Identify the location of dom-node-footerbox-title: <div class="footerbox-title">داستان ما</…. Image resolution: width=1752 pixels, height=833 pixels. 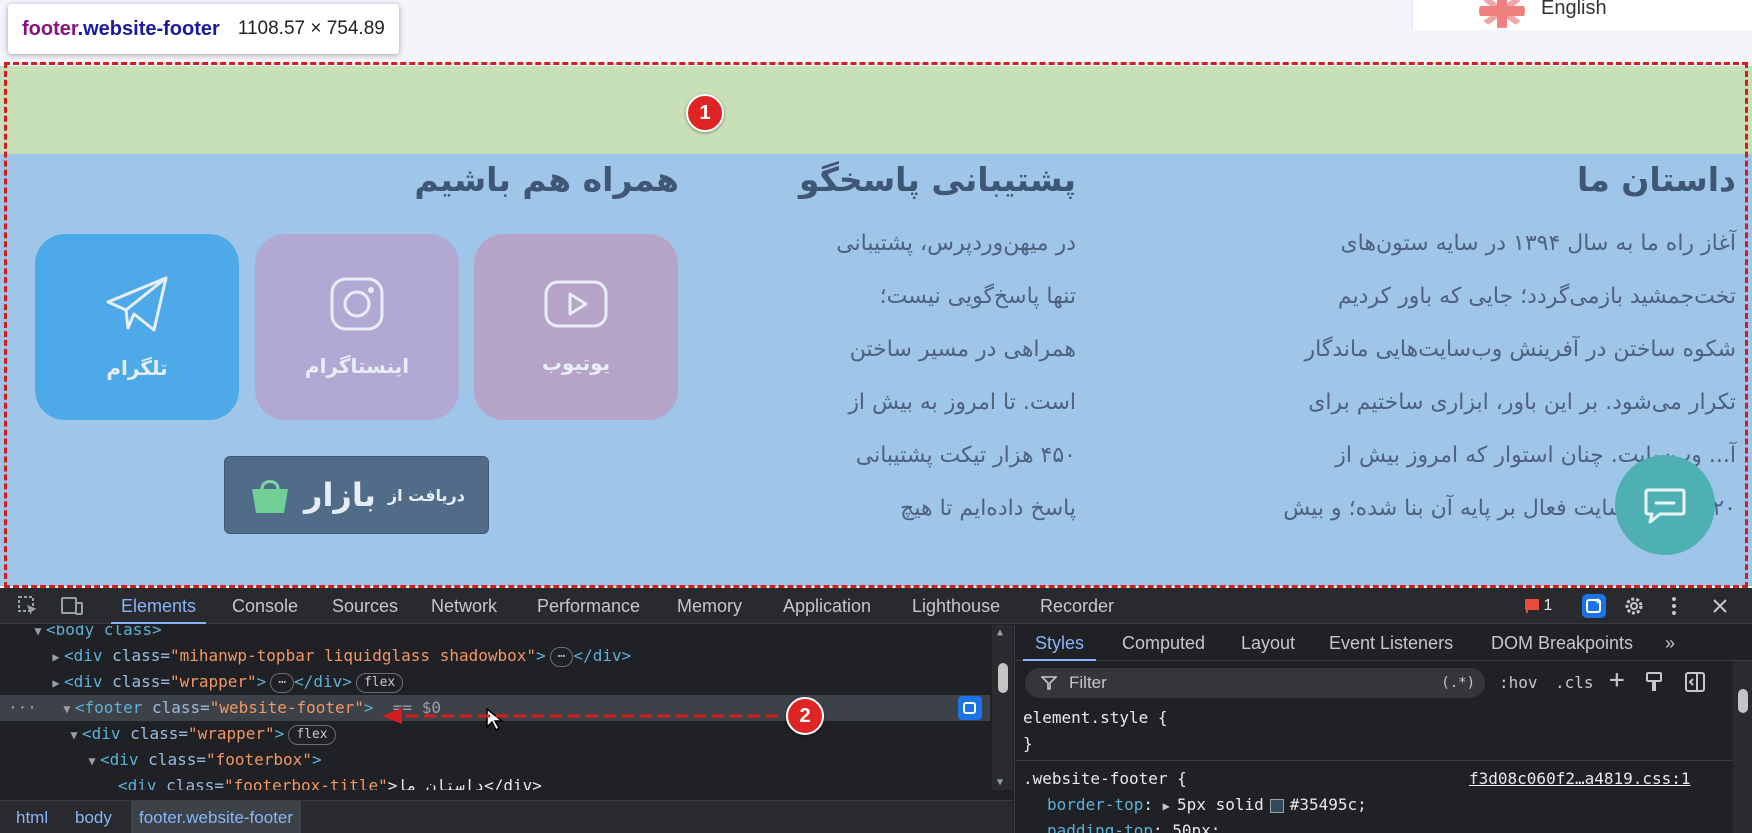
(495, 781).